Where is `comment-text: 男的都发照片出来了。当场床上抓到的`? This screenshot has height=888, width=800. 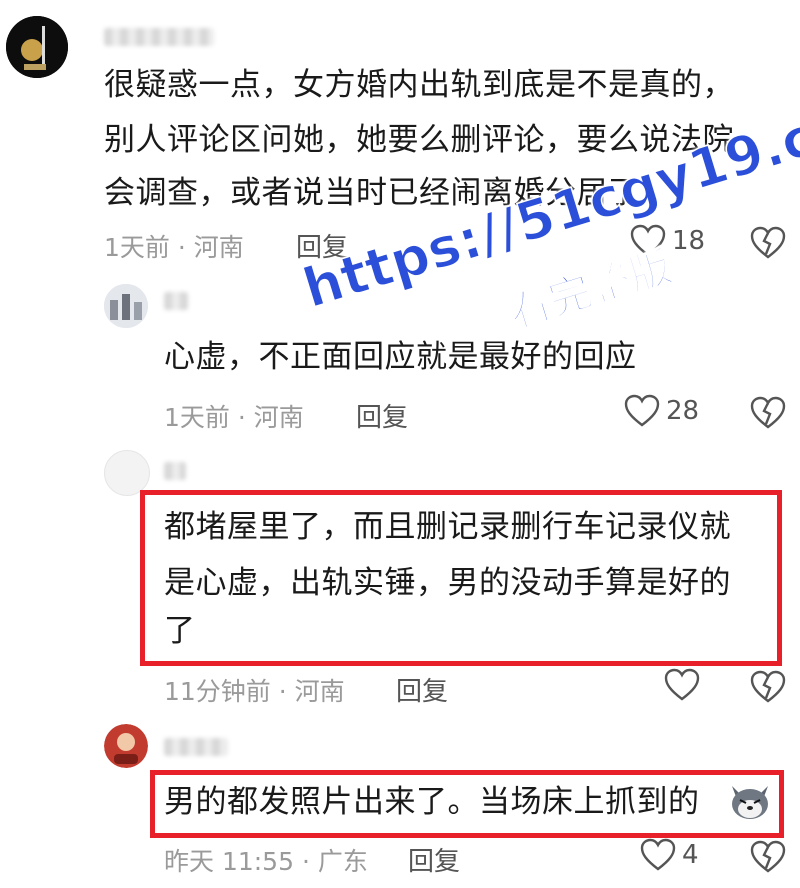
comment-text: 男的都发照片出来了。当场床上抓到的 is located at coordinates (432, 802).